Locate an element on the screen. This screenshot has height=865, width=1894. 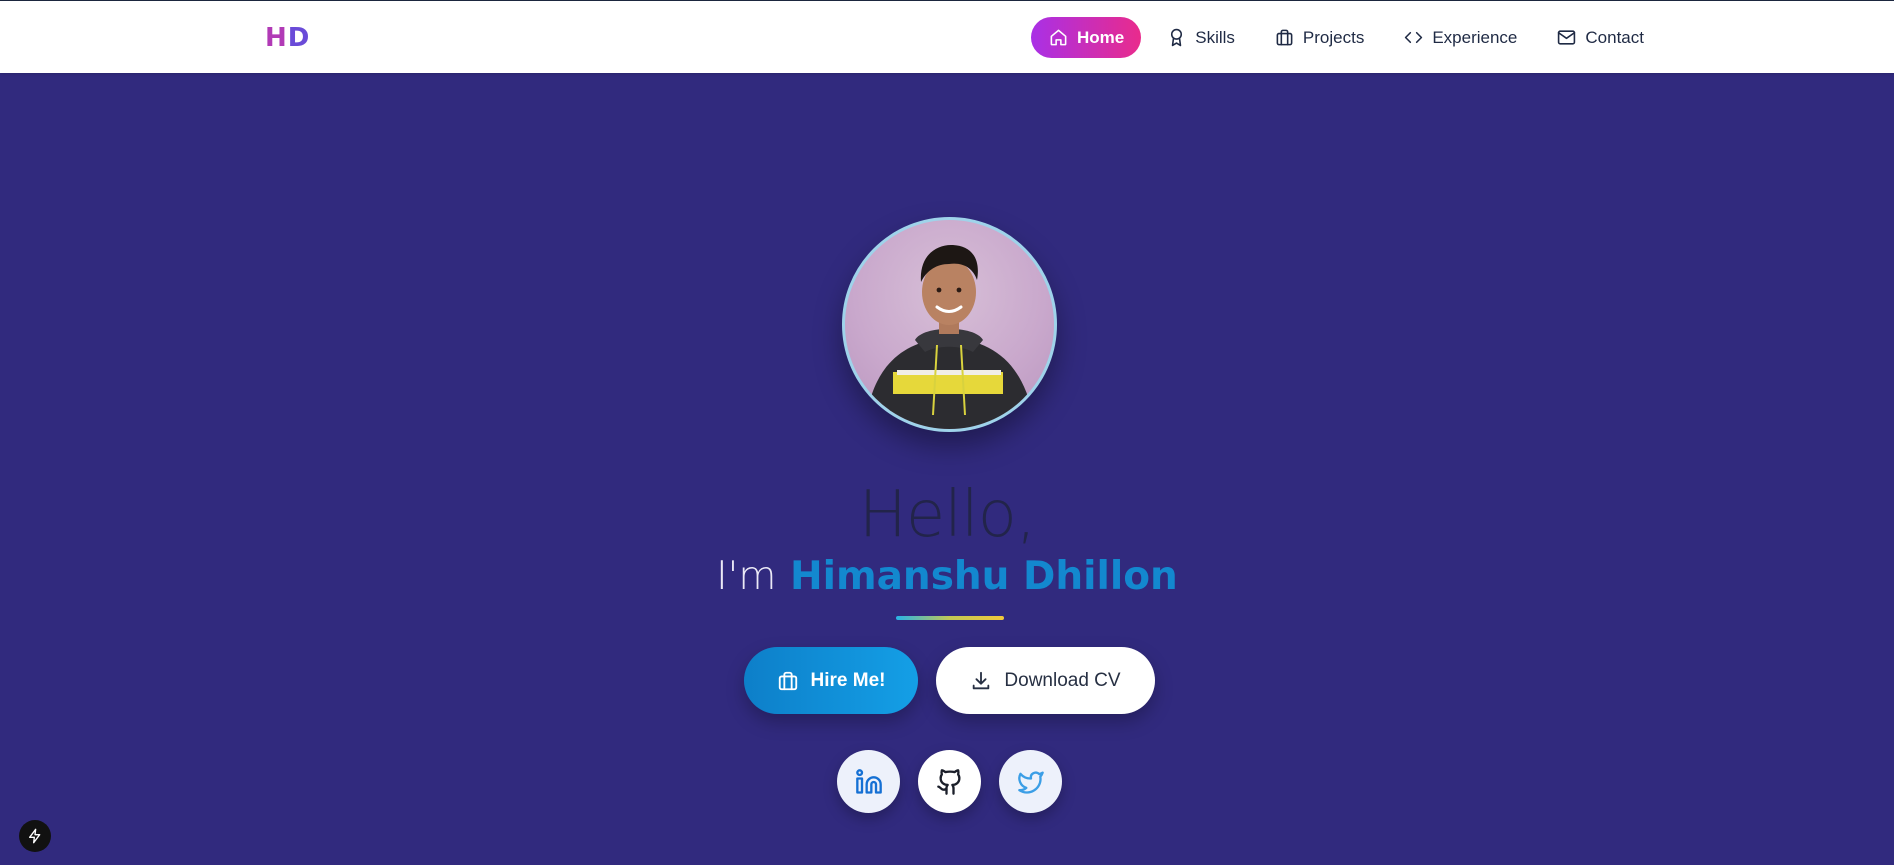
nav-label-skills: Skills is located at coordinates (1215, 37).